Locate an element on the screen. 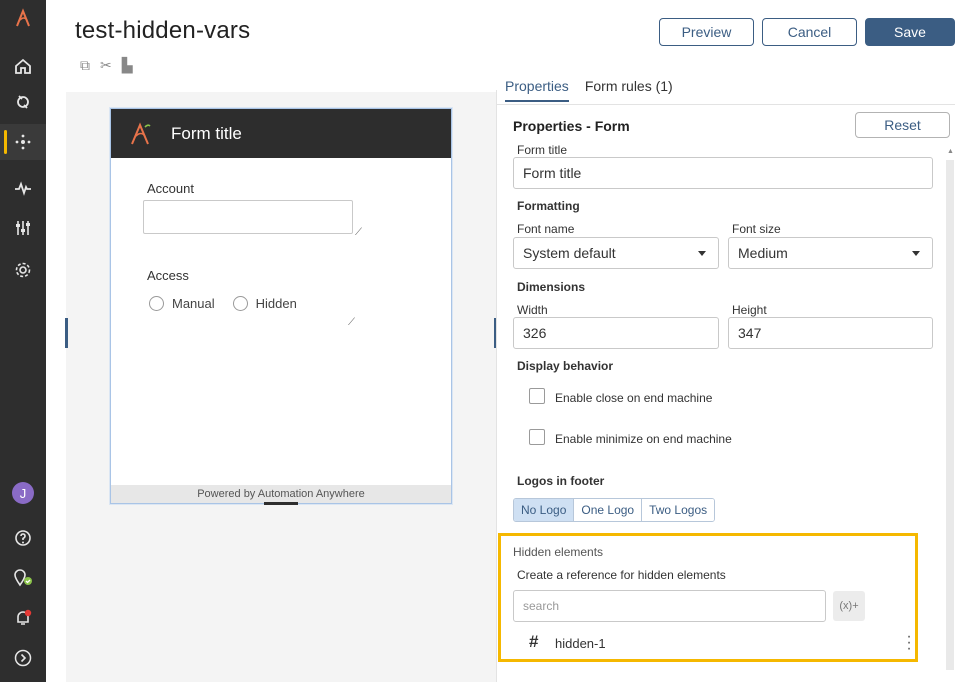 This screenshot has height=682, width=955. properties-heading: Properties - Form is located at coordinates (571, 126).